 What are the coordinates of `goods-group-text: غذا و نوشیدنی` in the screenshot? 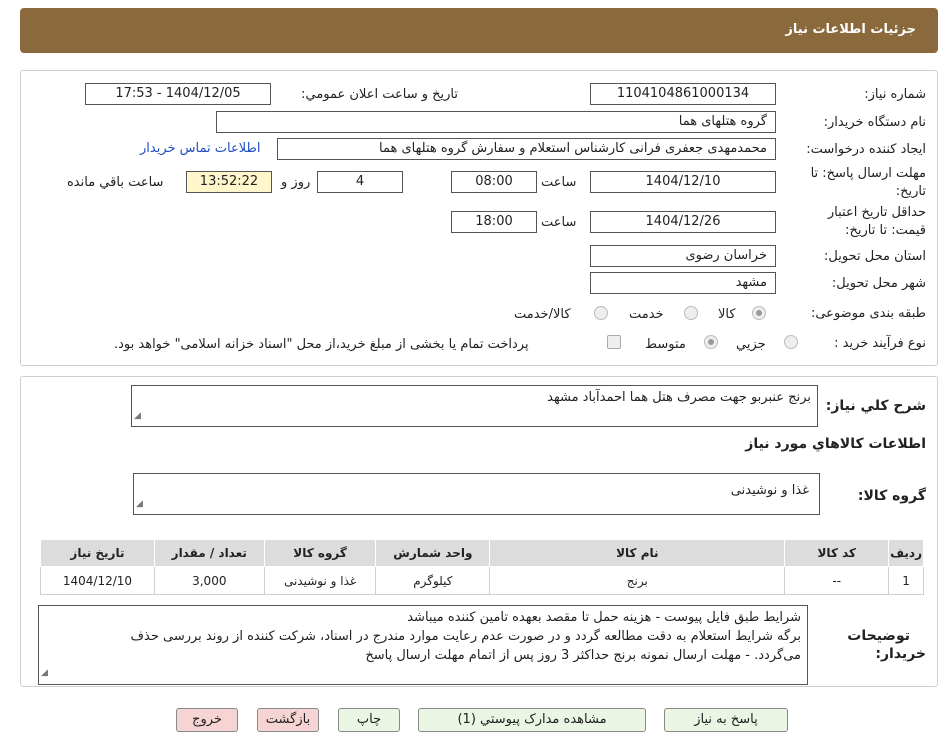 It's located at (769, 490).